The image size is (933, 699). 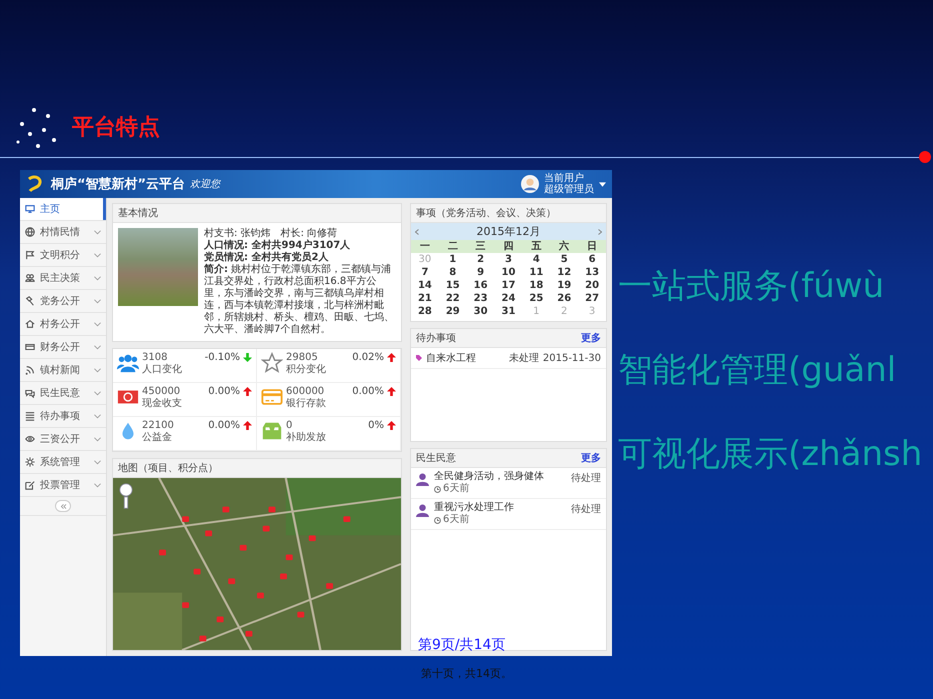 What do you see at coordinates (592, 246) in the screenshot?
I see `weekday-label: 日` at bounding box center [592, 246].